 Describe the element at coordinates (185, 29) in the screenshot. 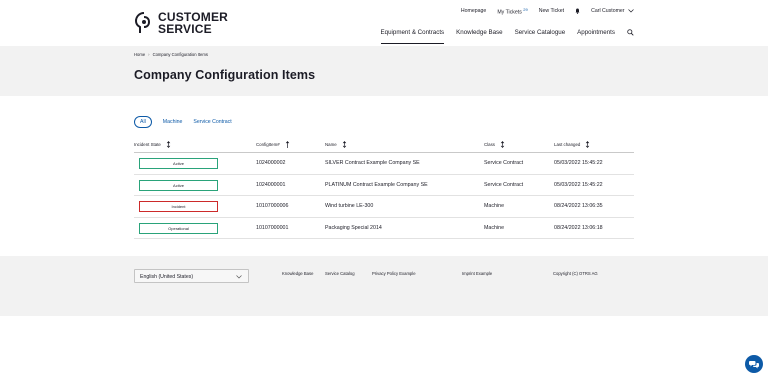

I see `brand-line-2: SERVICE` at that location.